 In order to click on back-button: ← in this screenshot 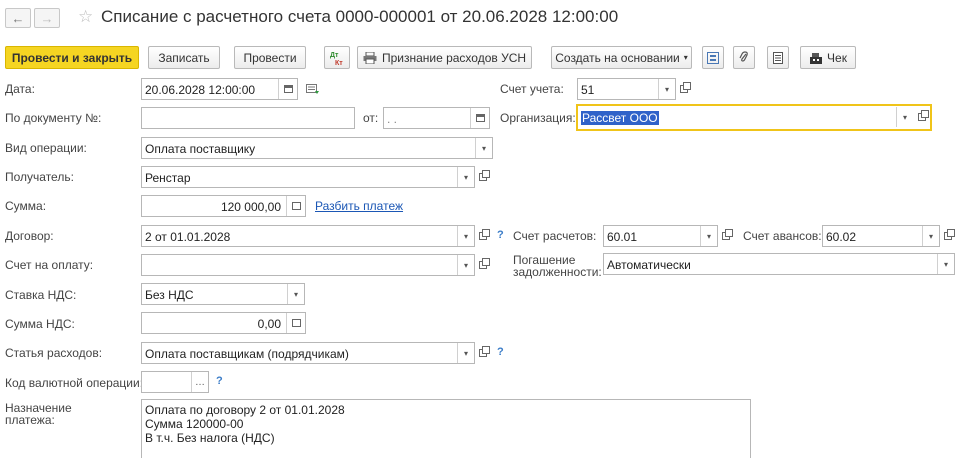, I will do `click(18, 18)`.